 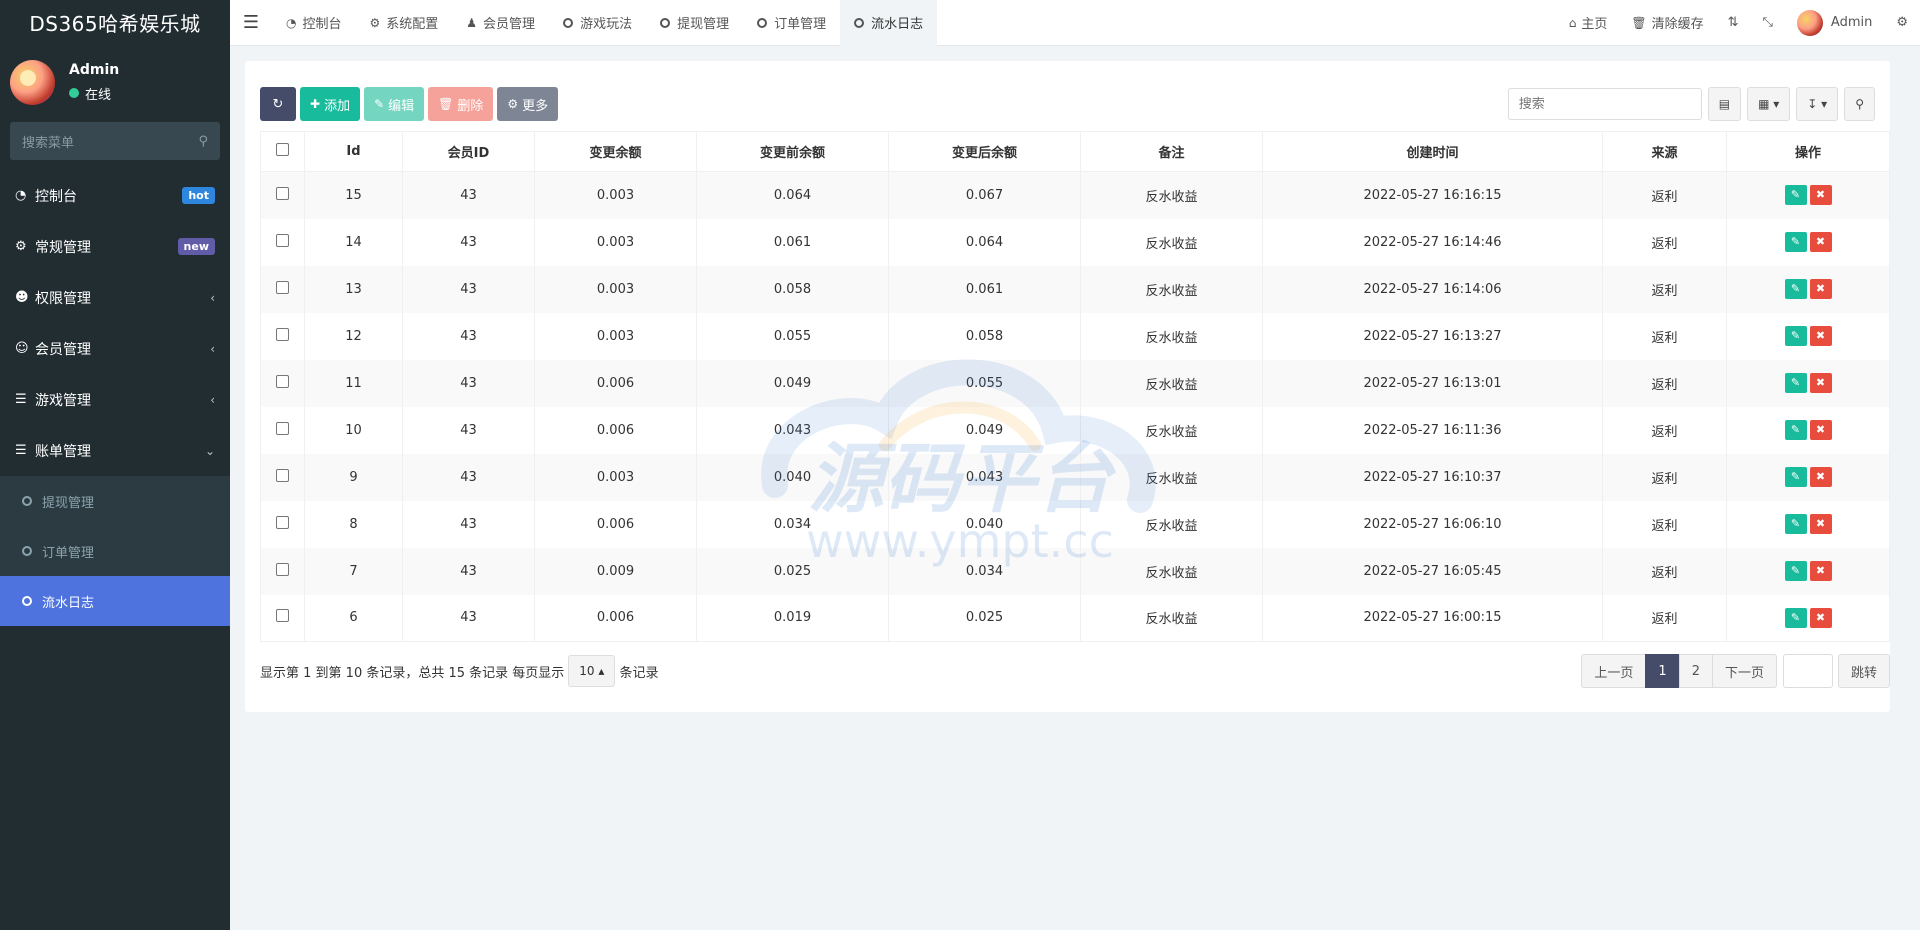 What do you see at coordinates (597, 23) in the screenshot?
I see `tab-game-rules: 游戏玩法` at bounding box center [597, 23].